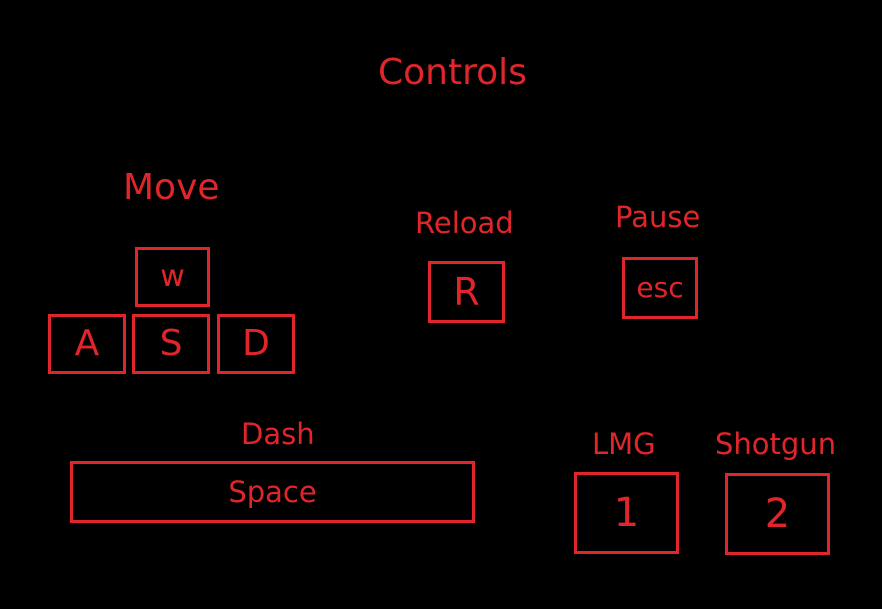 The image size is (882, 609). I want to click on reload-label: Reload, so click(464, 223).